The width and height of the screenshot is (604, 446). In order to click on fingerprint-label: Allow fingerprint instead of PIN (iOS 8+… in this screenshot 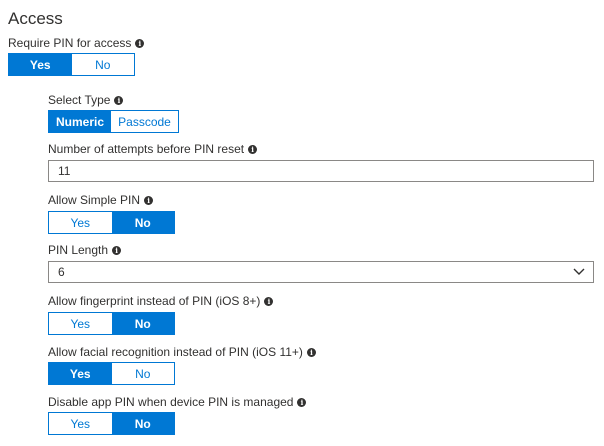, I will do `click(161, 301)`.